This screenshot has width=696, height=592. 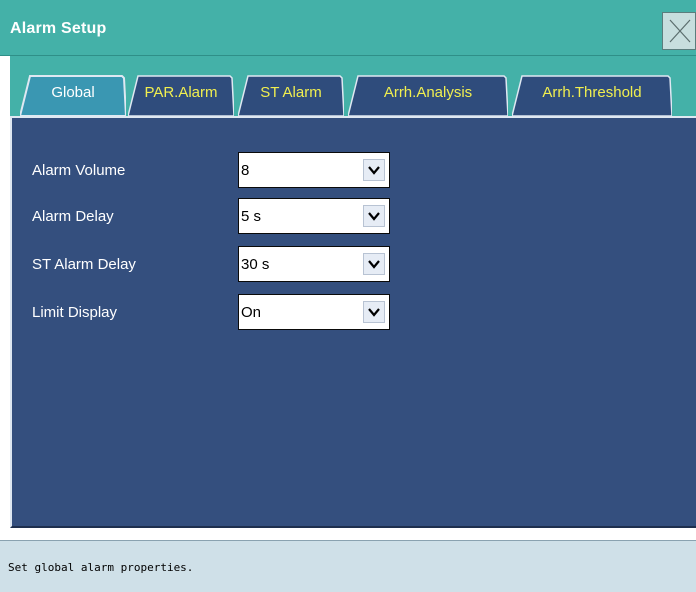 What do you see at coordinates (255, 264) in the screenshot?
I see `st-alarm-delay-value: 30 s` at bounding box center [255, 264].